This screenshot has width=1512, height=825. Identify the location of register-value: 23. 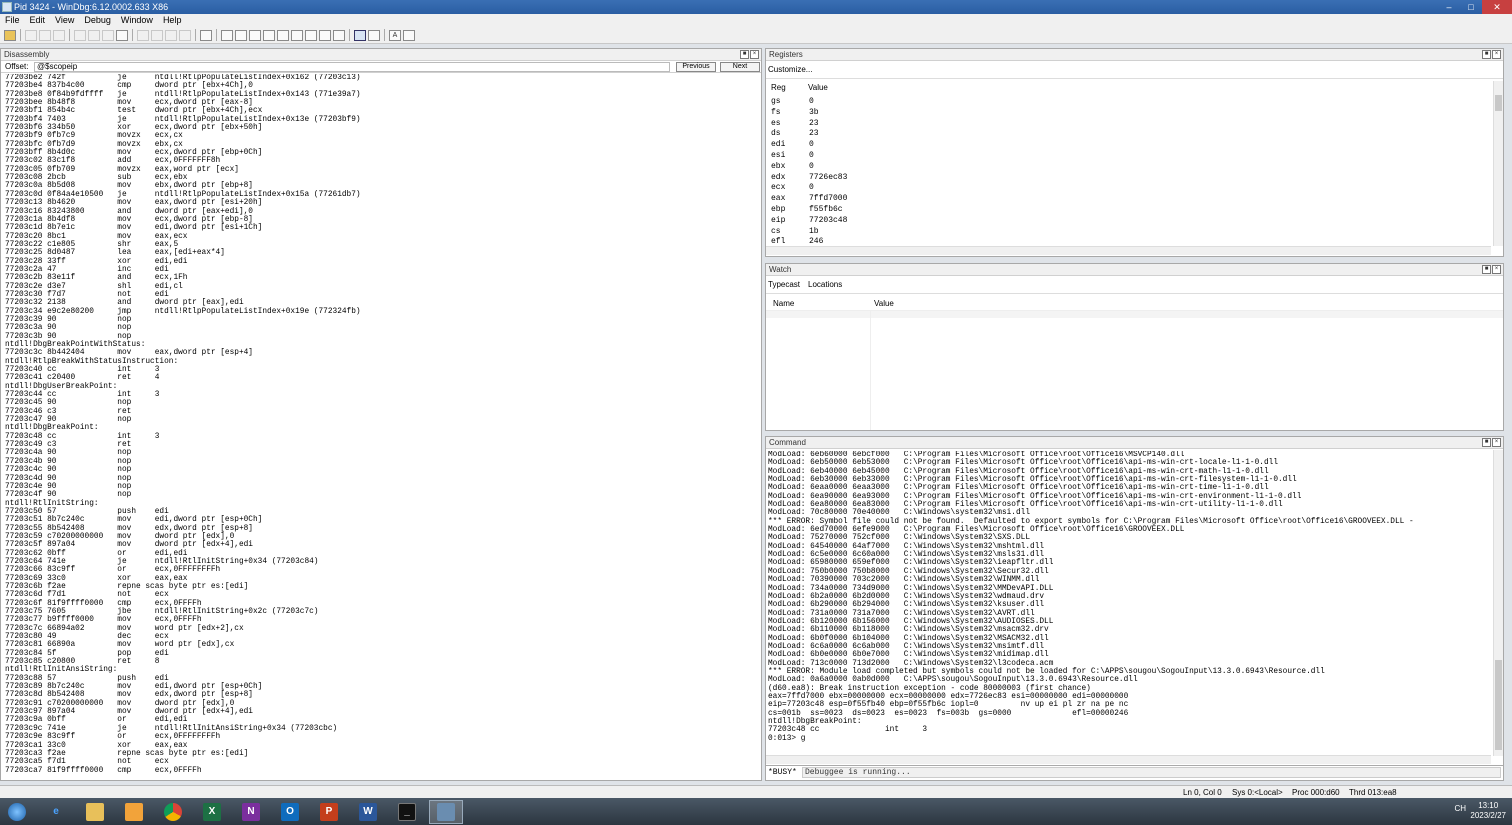
(814, 124).